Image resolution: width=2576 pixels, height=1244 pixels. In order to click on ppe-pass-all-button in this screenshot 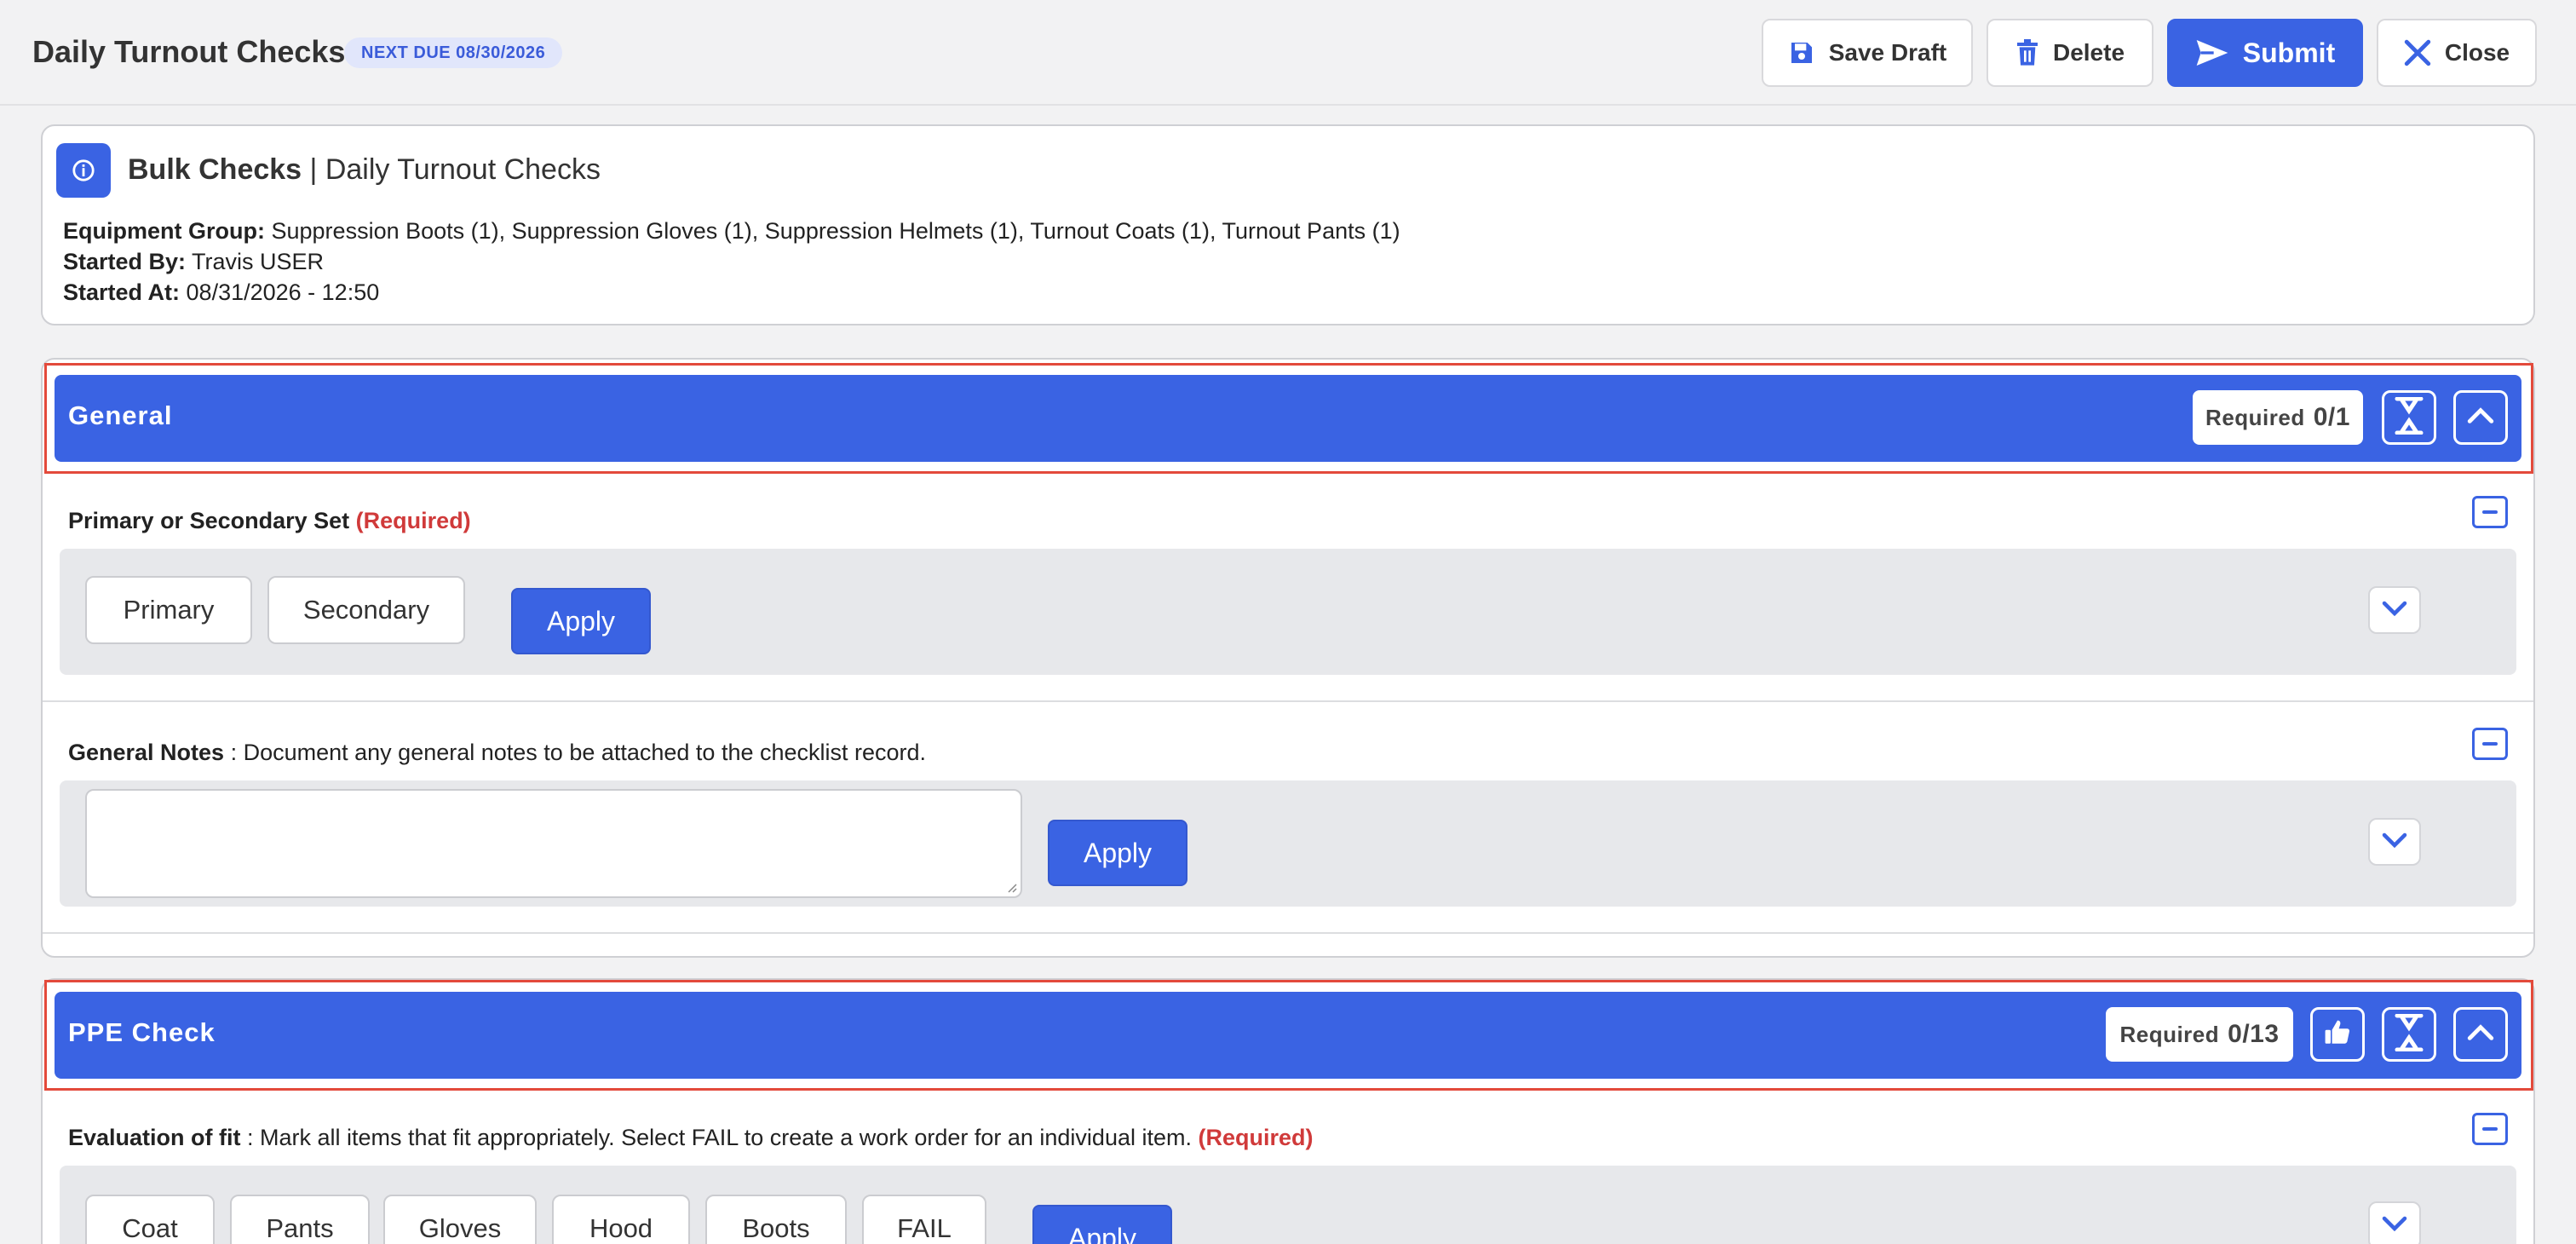, I will do `click(2337, 1034)`.